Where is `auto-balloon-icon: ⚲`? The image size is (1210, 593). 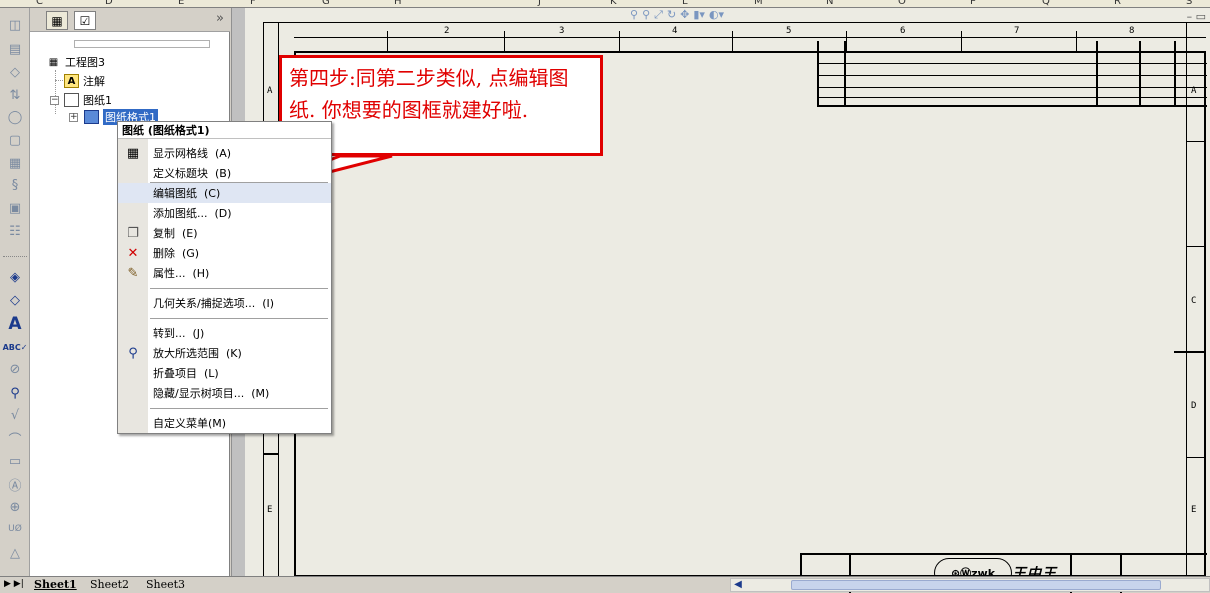
auto-balloon-icon: ⚲ is located at coordinates (15, 393).